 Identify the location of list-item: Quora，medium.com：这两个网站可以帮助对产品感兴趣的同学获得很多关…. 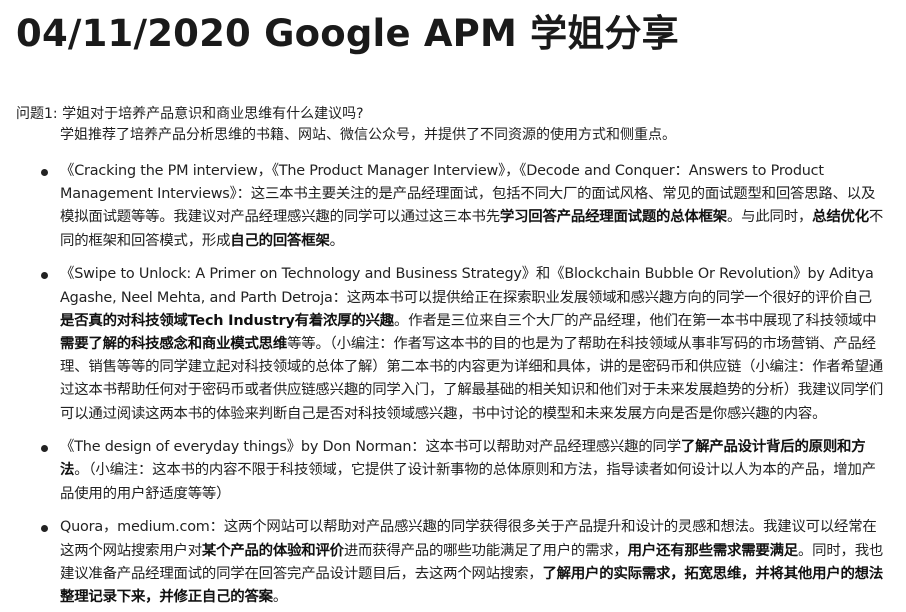
(442, 562).